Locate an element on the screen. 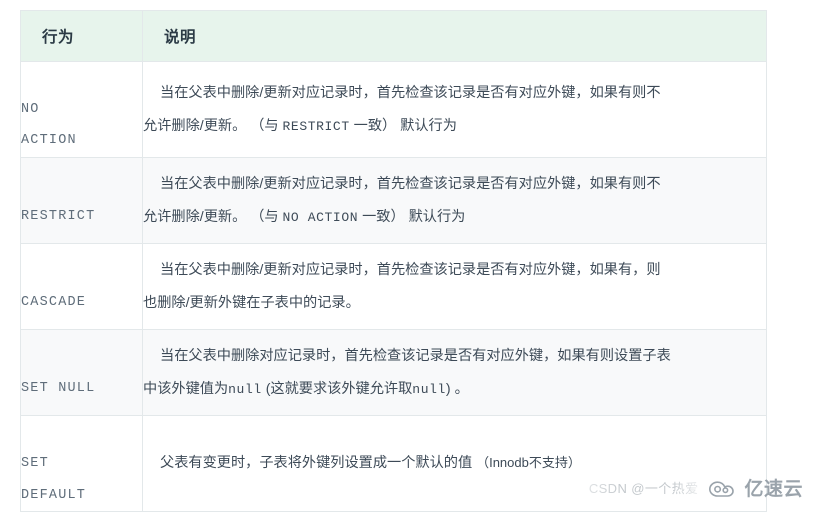 Image resolution: width=813 pixels, height=512 pixels. cell-description: 父表有变更时，子表将外键列设置成一个默认的值 （Innodb不支持） is located at coordinates (454, 463).